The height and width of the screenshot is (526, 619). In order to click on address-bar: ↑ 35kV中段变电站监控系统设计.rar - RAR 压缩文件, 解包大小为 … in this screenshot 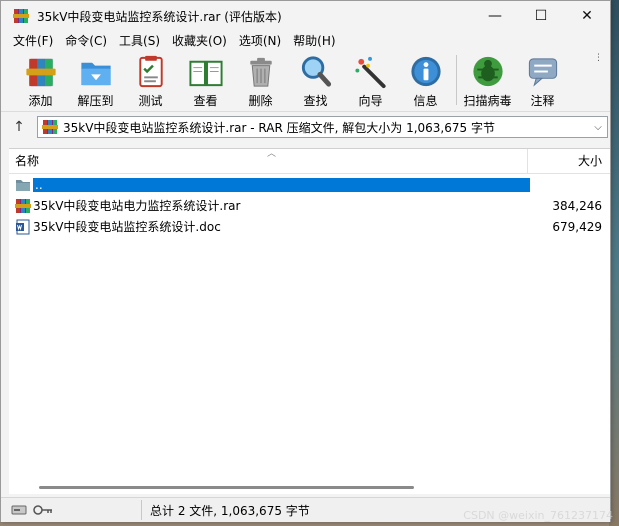, I will do `click(305, 126)`.